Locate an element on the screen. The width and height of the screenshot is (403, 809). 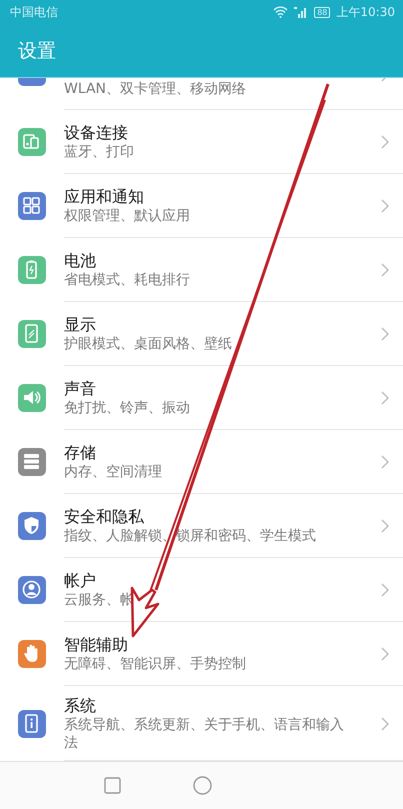
setting-subtitle: 权限管理、默认应用 is located at coordinates (127, 216).